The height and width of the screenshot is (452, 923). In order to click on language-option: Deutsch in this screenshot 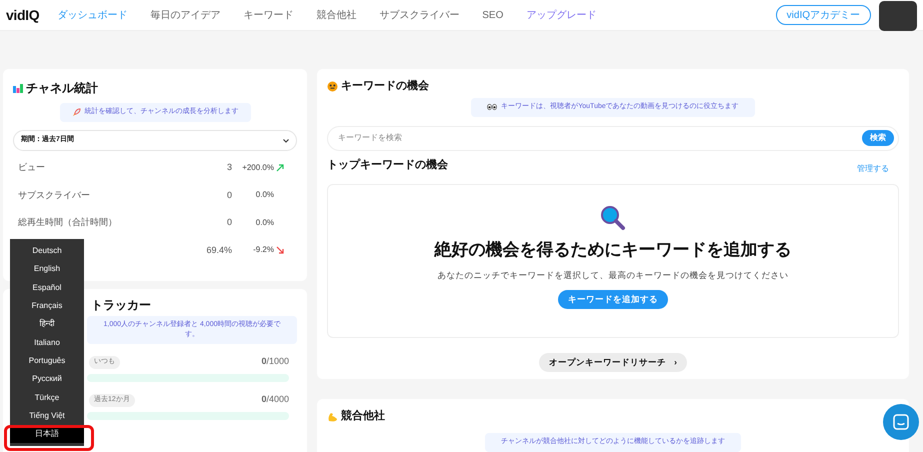, I will do `click(47, 251)`.